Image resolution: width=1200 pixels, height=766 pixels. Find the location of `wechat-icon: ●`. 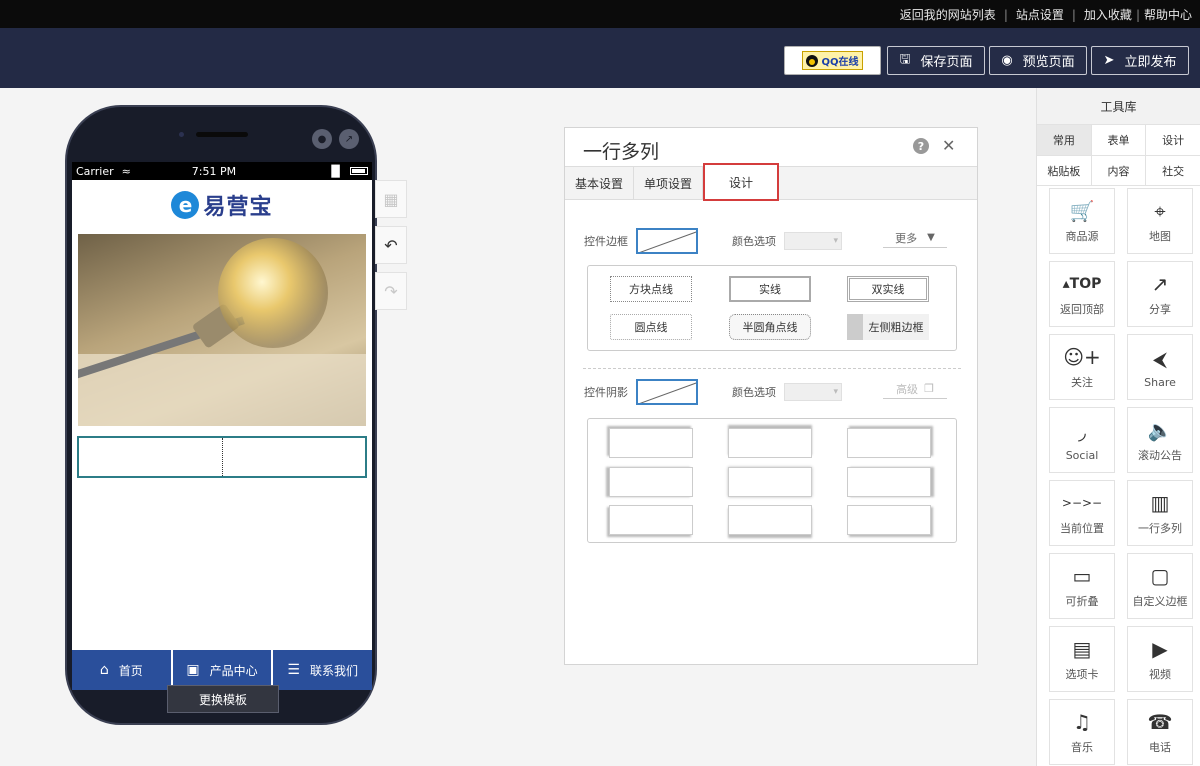

wechat-icon: ● is located at coordinates (322, 139).